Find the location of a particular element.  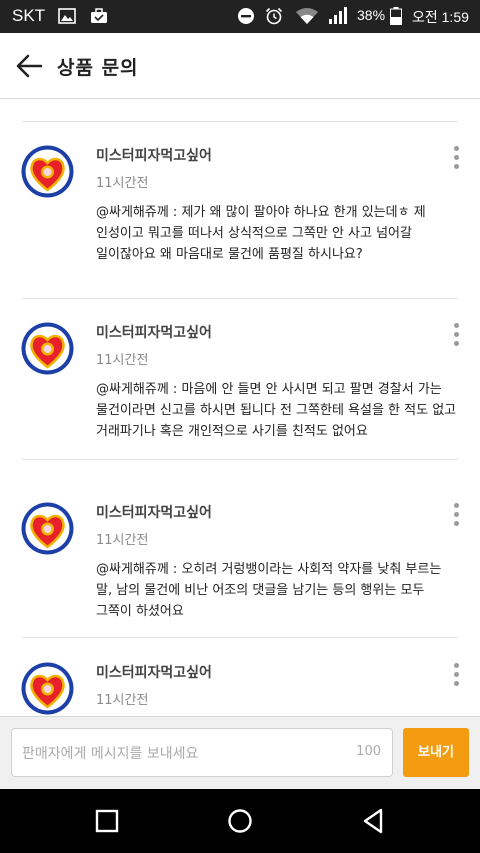

app-header: 상품 문의 is located at coordinates (240, 66).